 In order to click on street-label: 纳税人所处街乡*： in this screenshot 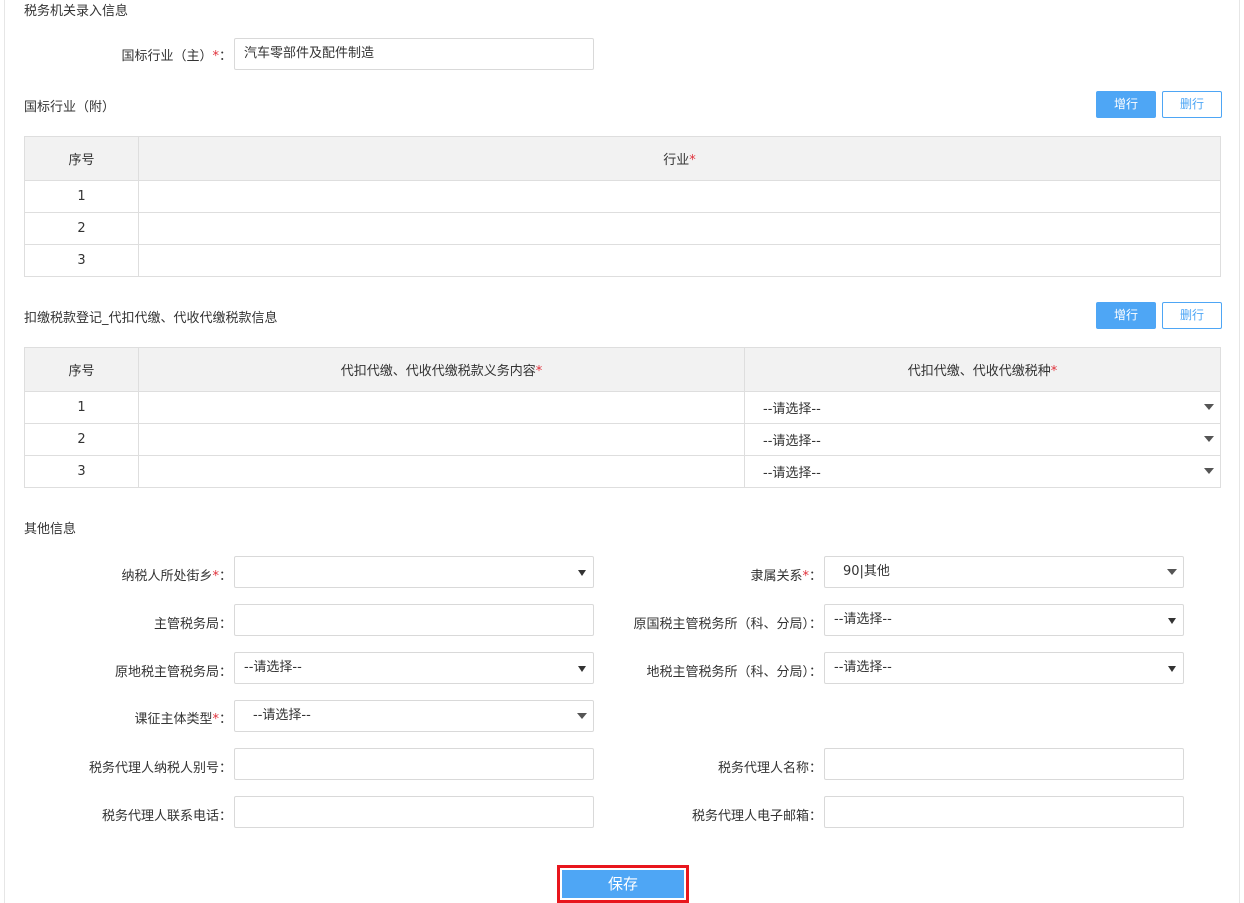, I will do `click(176, 576)`.